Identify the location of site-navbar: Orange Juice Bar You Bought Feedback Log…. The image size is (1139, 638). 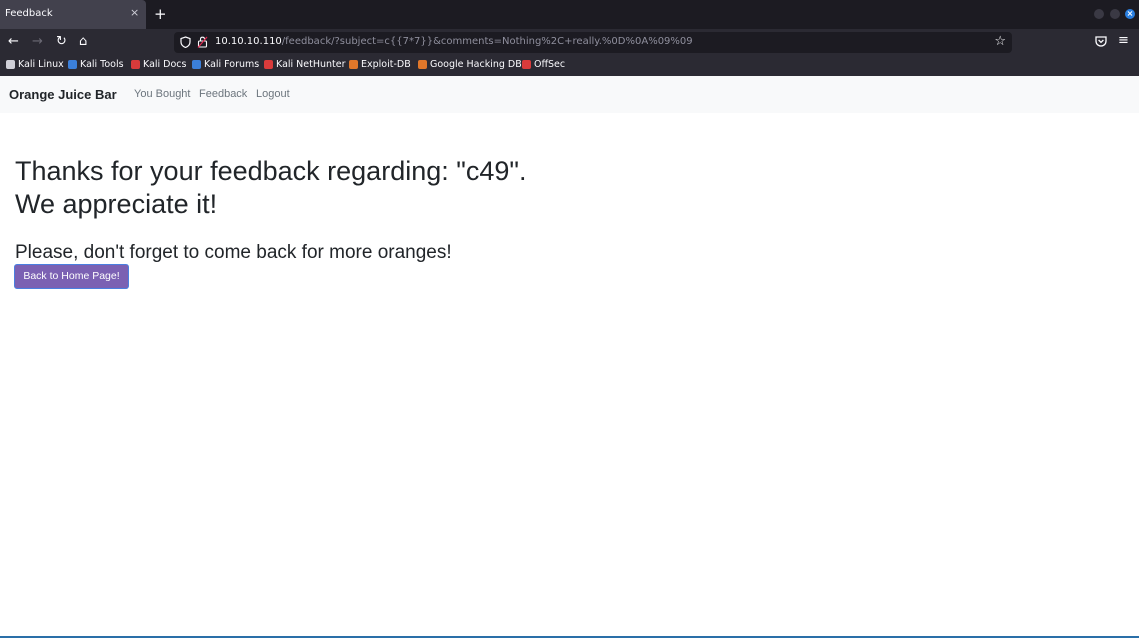
(569, 94).